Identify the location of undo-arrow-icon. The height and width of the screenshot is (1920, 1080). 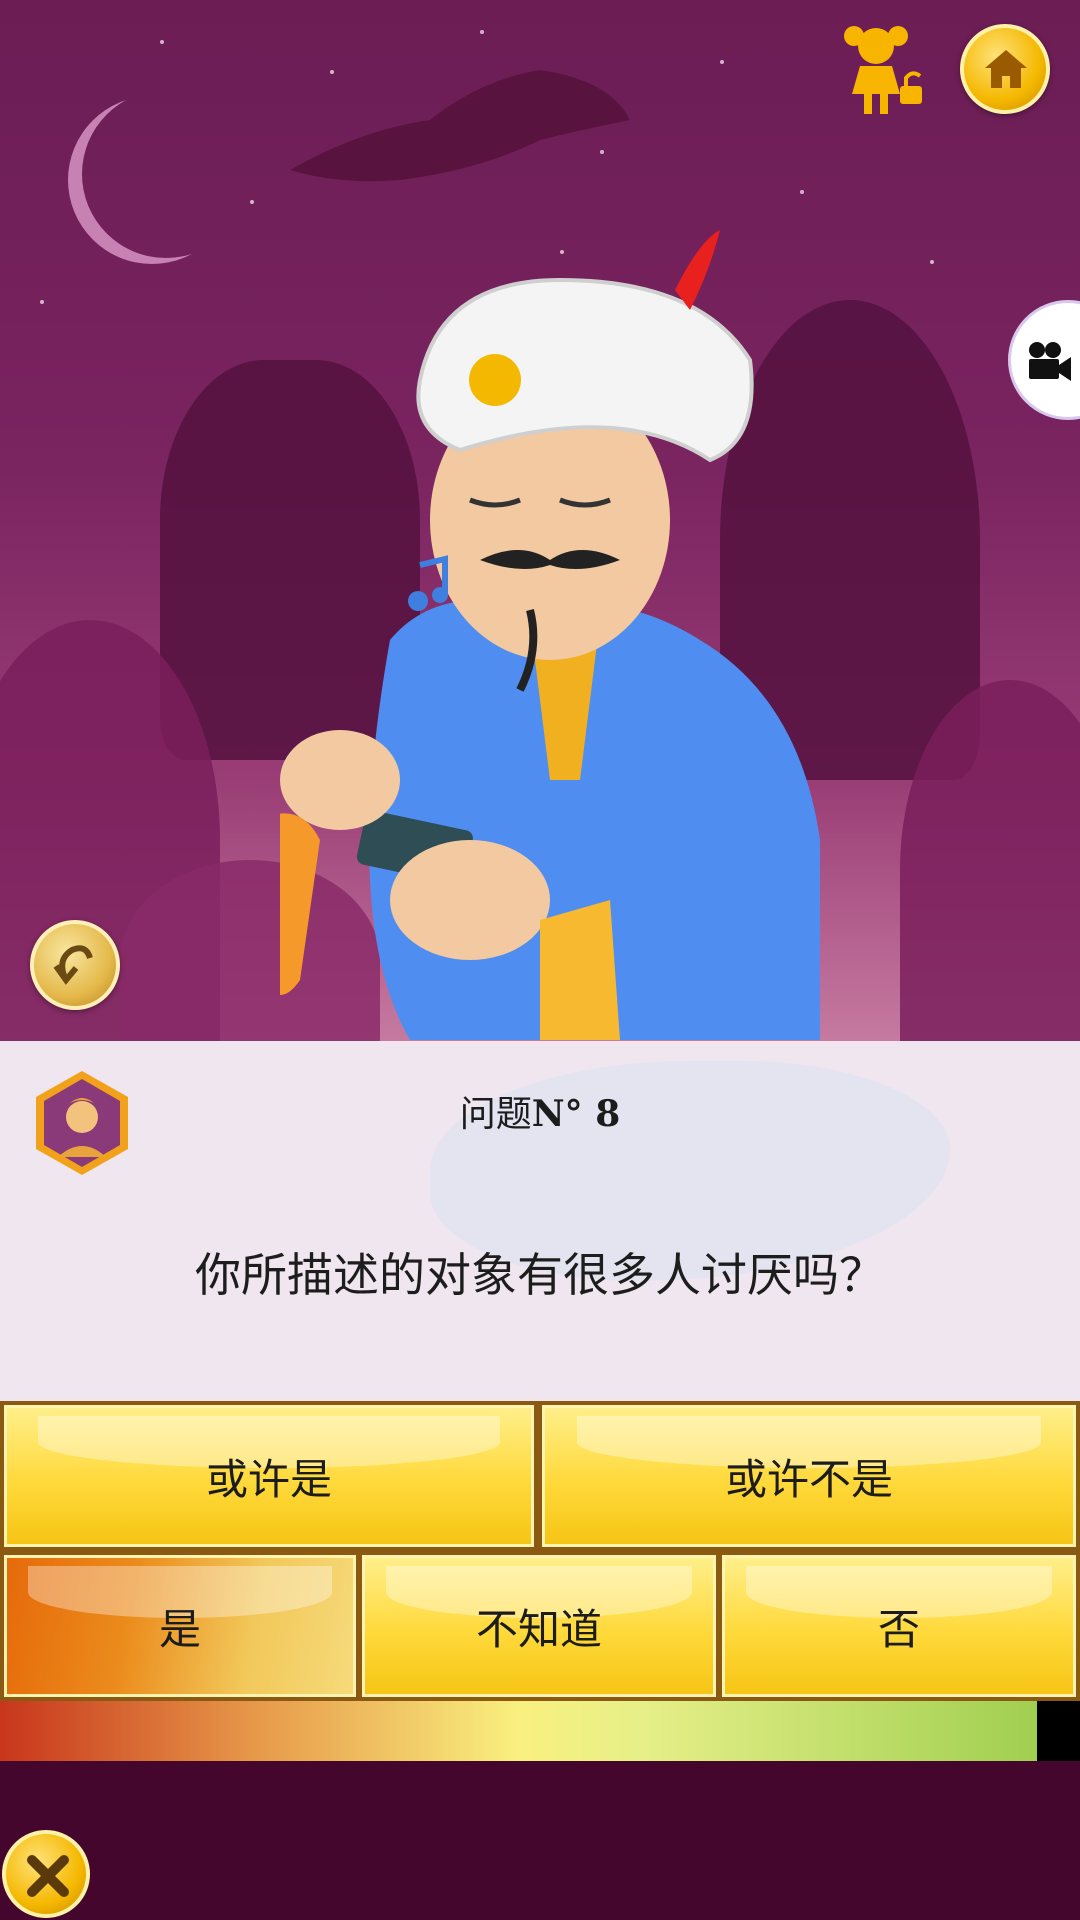
(73, 965).